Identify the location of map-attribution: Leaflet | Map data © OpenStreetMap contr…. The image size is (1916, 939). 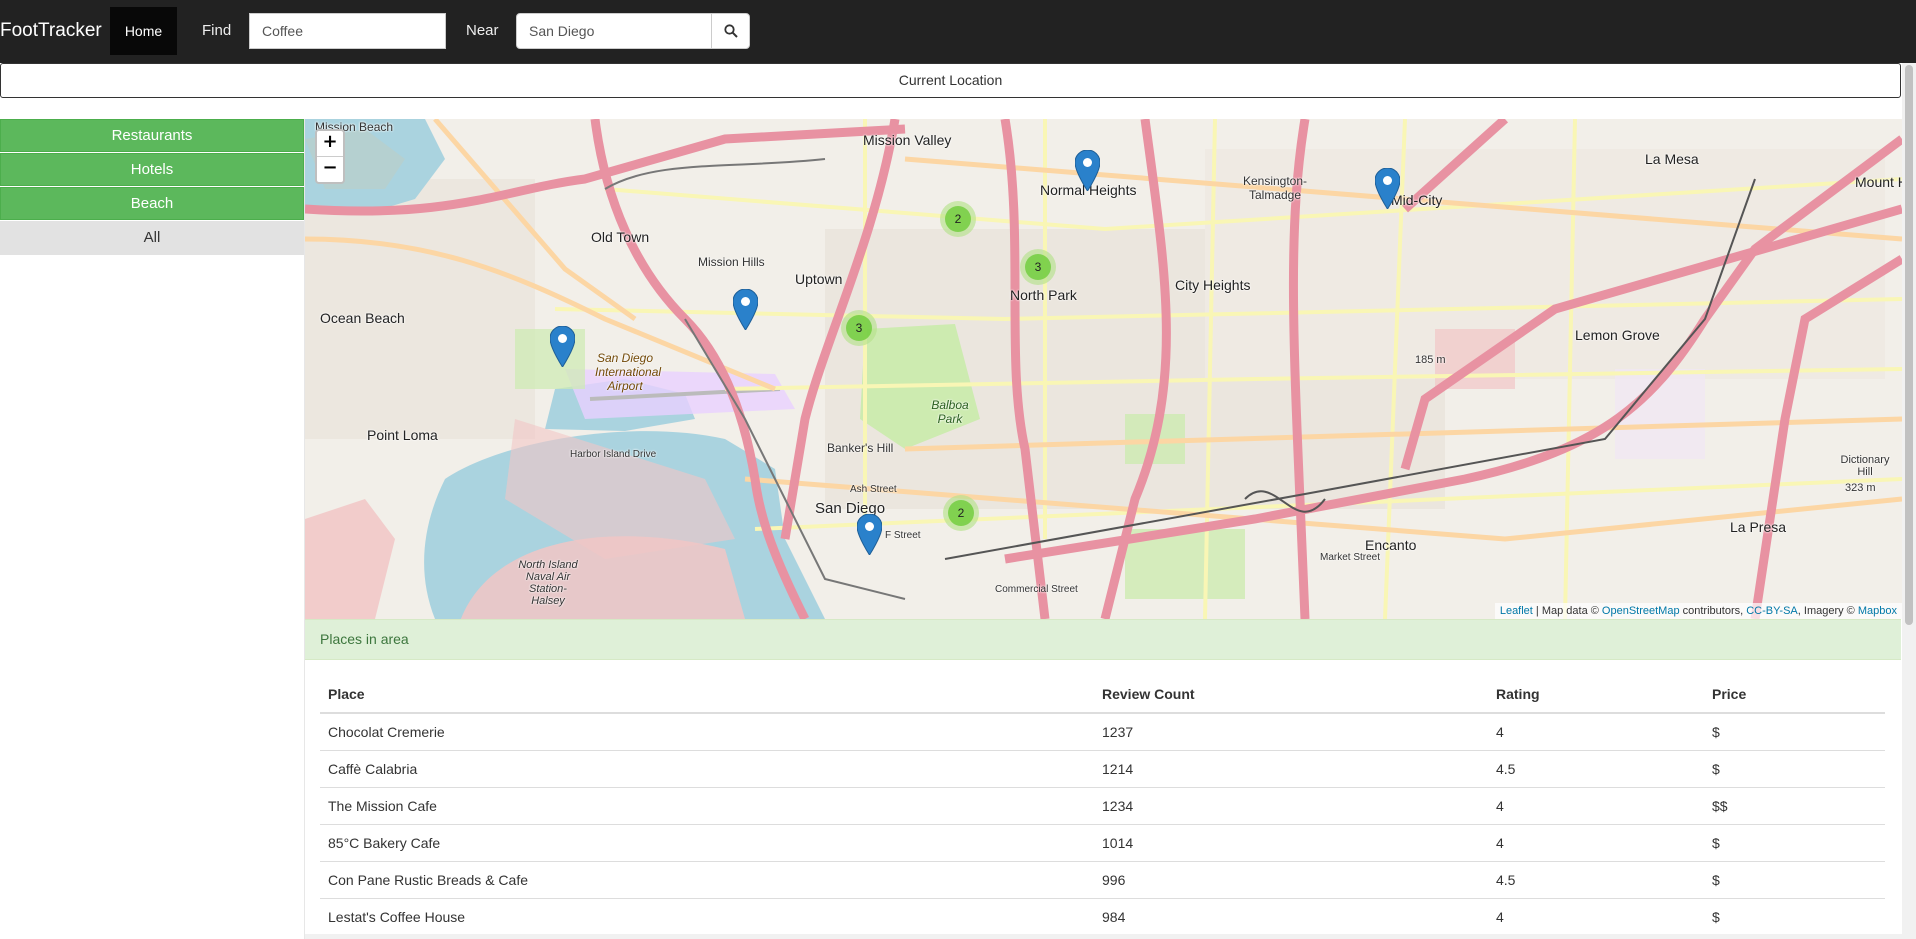
(1698, 611).